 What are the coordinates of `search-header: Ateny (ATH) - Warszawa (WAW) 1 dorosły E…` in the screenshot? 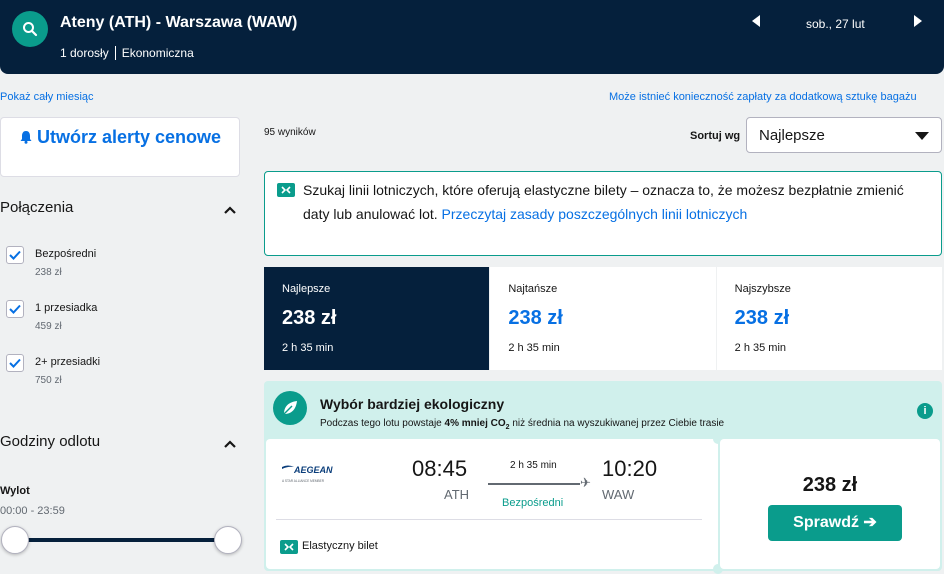 It's located at (472, 37).